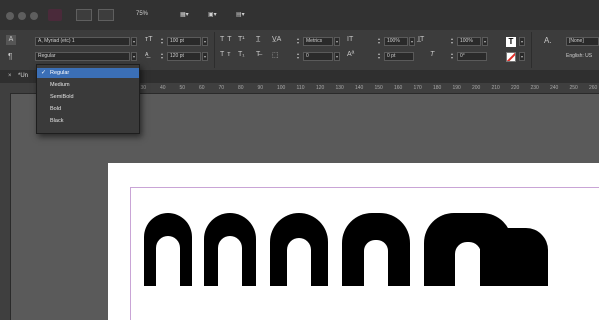  What do you see at coordinates (88, 73) in the screenshot?
I see `font-style-option-regular: ✓ Regular` at bounding box center [88, 73].